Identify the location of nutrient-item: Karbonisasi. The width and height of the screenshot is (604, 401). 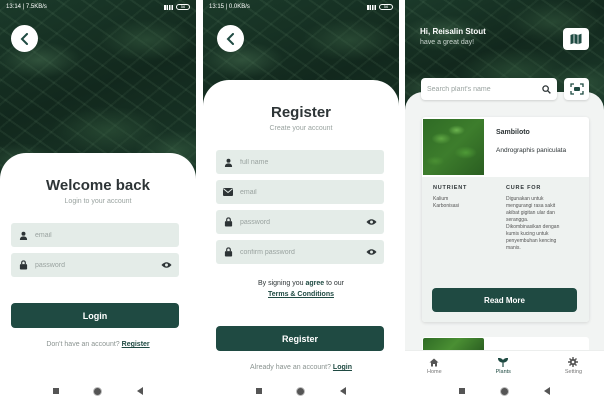
(446, 206).